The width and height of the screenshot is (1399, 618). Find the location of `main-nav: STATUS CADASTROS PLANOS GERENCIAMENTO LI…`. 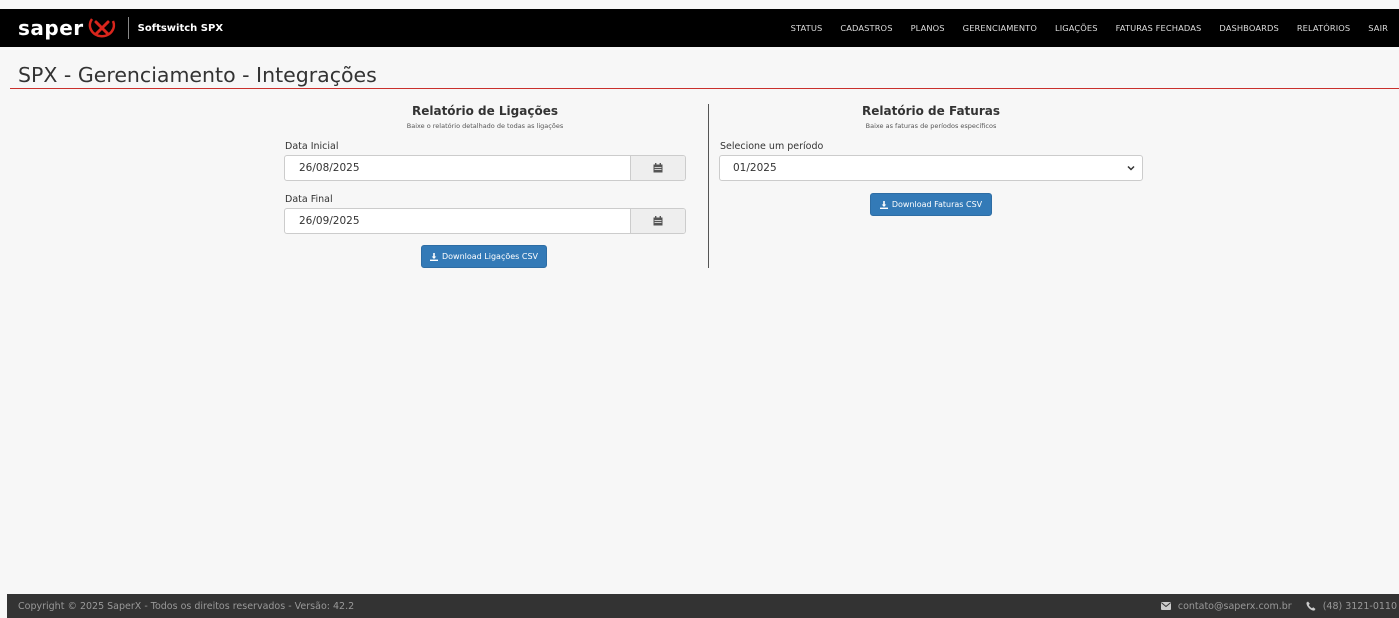

main-nav: STATUS CADASTROS PLANOS GERENCIAMENTO LI… is located at coordinates (1090, 28).